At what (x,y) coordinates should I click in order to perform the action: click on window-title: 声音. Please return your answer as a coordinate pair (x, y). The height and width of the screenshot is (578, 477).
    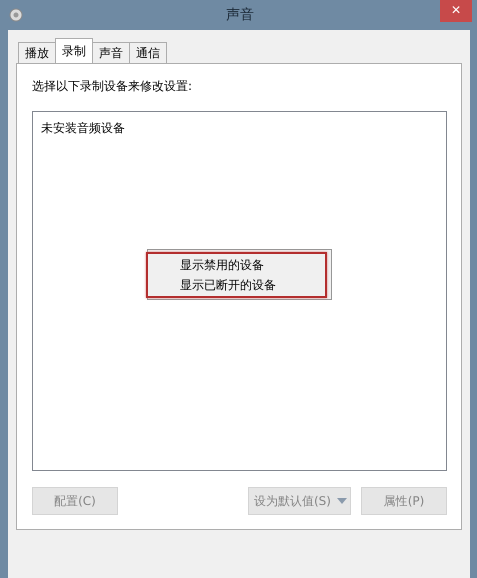
    Looking at the image, I should click on (239, 15).